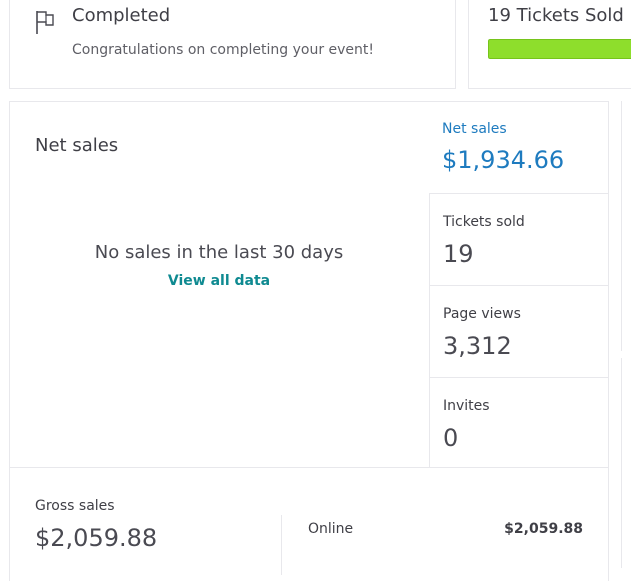 This screenshot has height=588, width=631. What do you see at coordinates (331, 529) in the screenshot?
I see `online-sales-label: Online` at bounding box center [331, 529].